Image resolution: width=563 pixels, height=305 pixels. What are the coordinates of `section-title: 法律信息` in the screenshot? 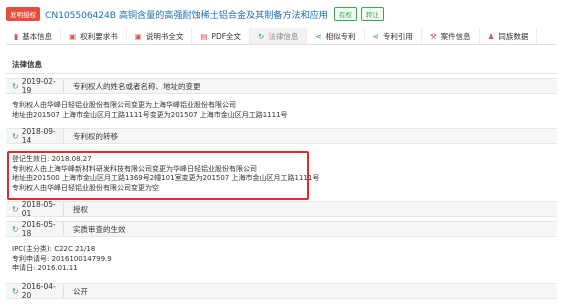 It's located at (281, 63).